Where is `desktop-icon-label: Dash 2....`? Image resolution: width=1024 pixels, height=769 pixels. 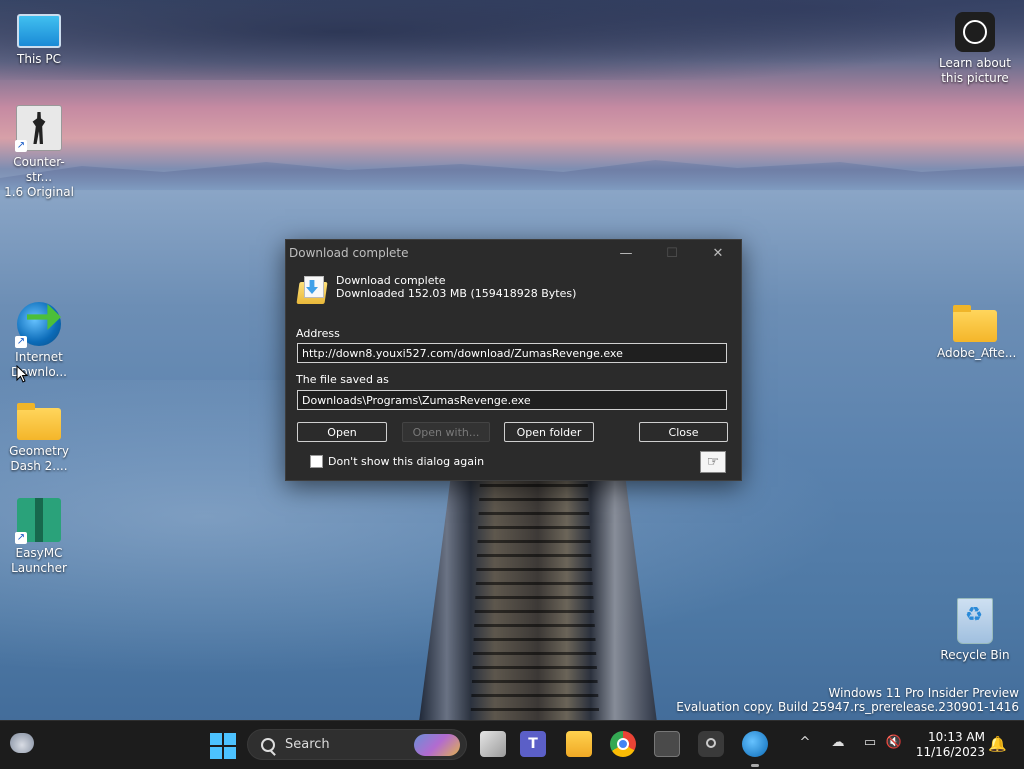
desktop-icon-label: Dash 2.... is located at coordinates (39, 466).